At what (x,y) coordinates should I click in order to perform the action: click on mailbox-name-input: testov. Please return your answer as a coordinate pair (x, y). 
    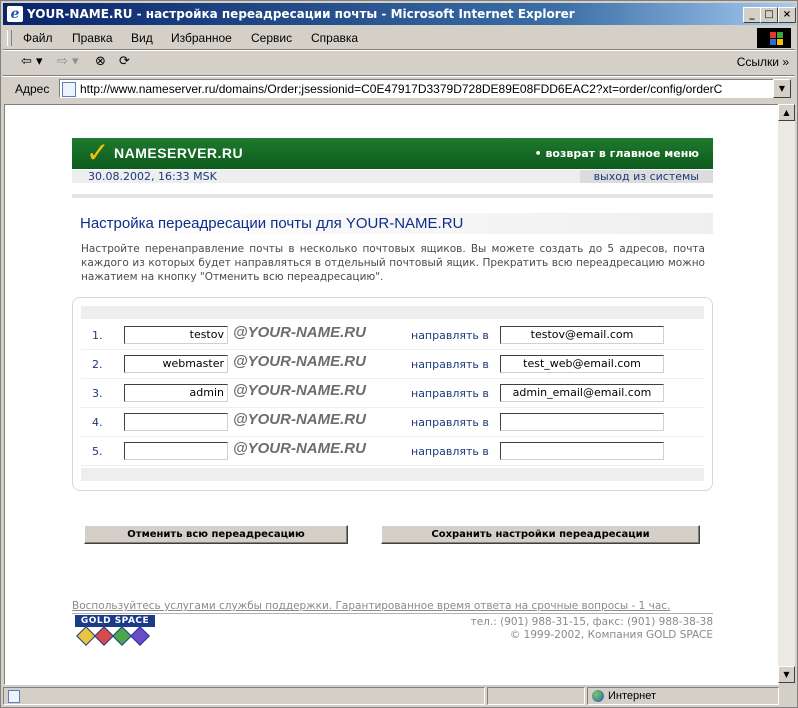
    Looking at the image, I should click on (176, 335).